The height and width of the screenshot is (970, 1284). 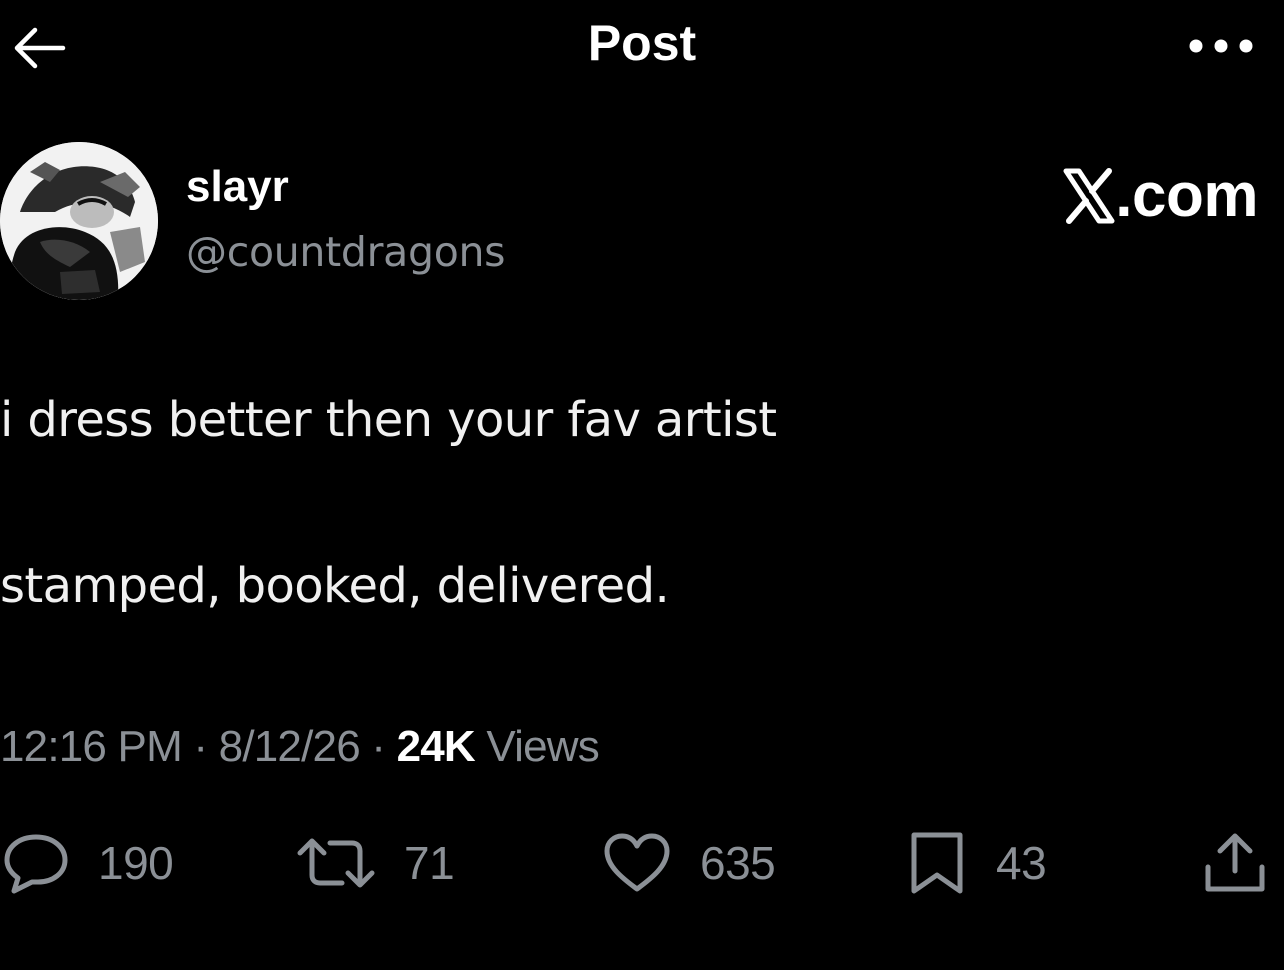 What do you see at coordinates (1021, 863) in the screenshot?
I see `bookmark-count: 43` at bounding box center [1021, 863].